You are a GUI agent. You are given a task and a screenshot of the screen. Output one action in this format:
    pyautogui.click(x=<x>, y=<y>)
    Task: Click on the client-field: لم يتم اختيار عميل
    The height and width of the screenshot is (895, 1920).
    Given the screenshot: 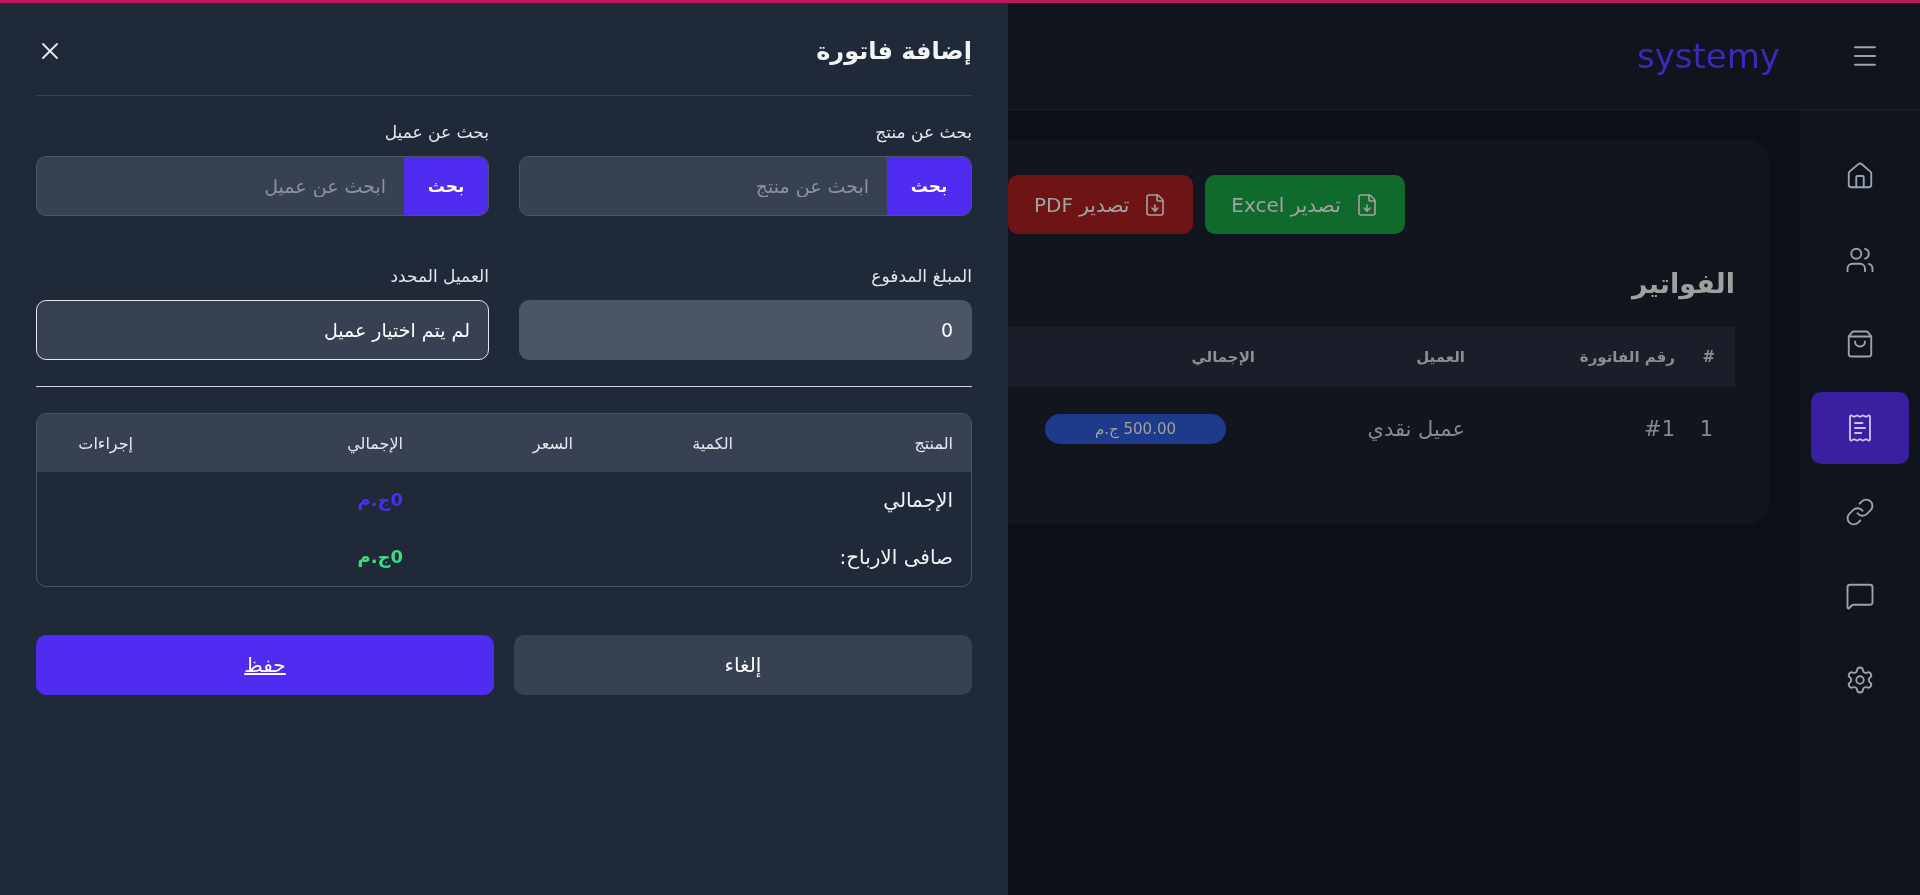 What is the action you would take?
    pyautogui.click(x=262, y=330)
    